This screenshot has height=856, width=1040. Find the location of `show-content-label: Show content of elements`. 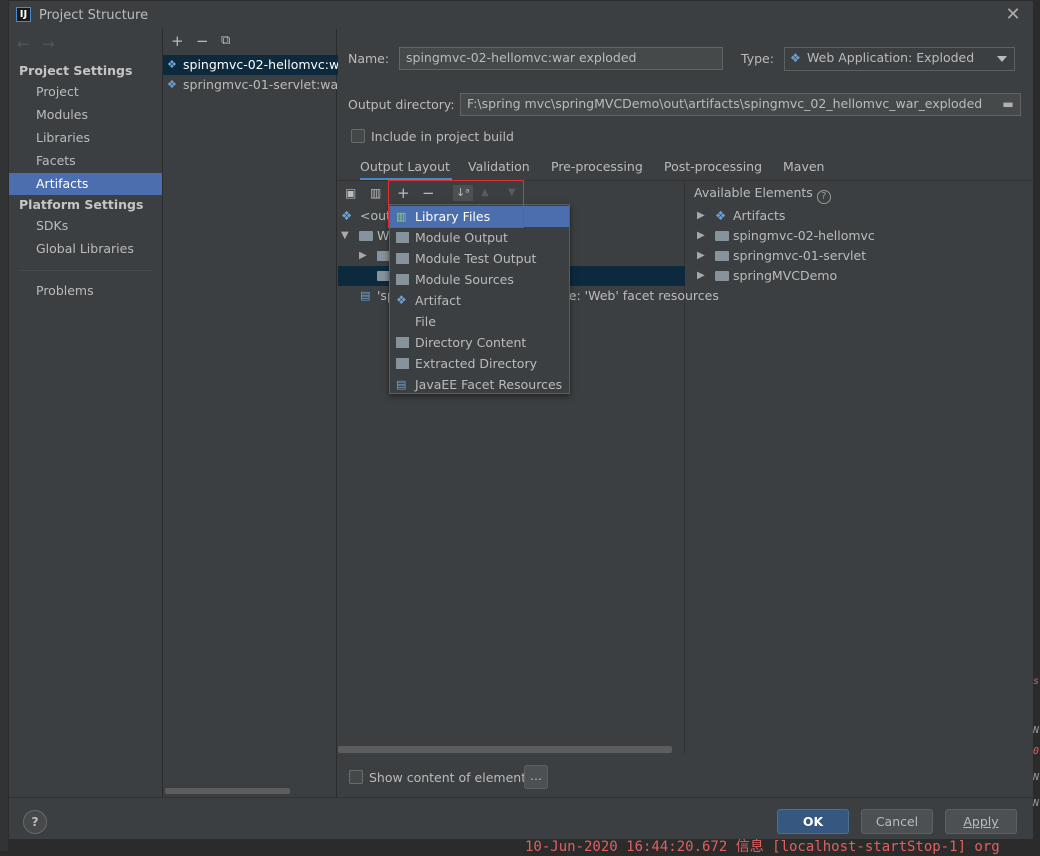

show-content-label: Show content of elements is located at coordinates (451, 777).